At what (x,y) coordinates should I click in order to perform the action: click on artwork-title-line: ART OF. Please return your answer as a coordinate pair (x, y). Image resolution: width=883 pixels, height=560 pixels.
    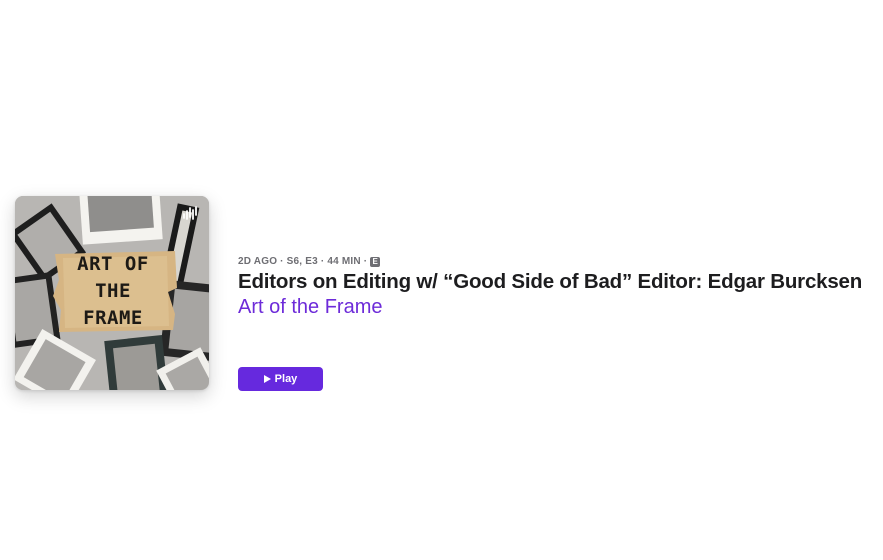
    Looking at the image, I should click on (113, 264).